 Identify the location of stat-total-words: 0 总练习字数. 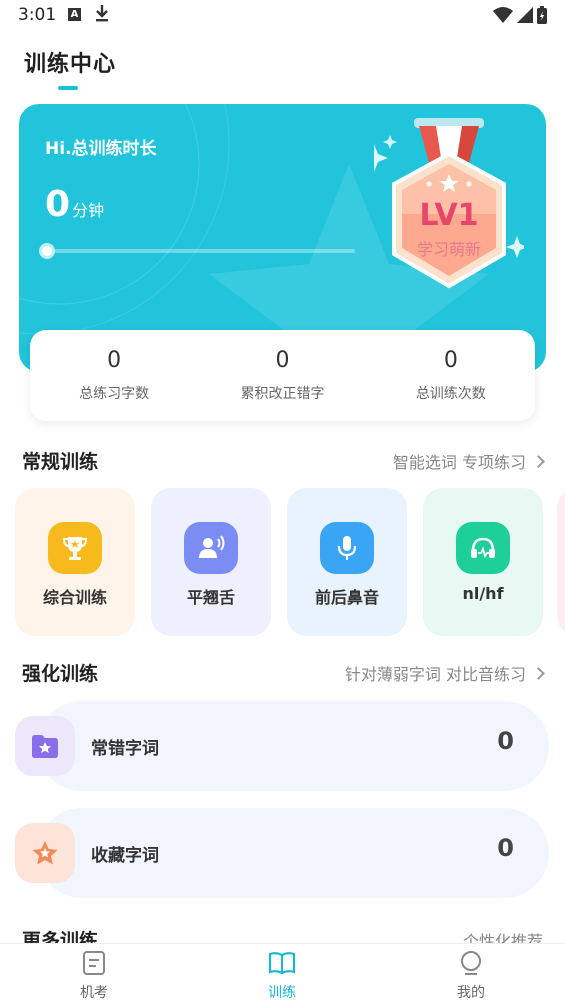
(114, 375).